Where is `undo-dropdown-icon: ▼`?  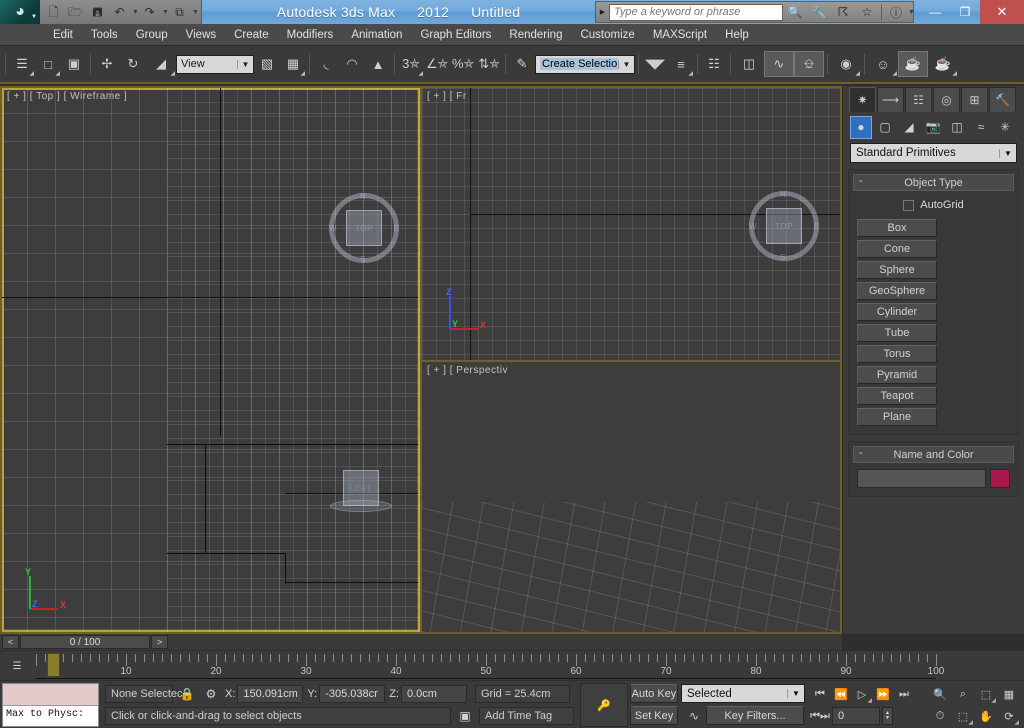
undo-dropdown-icon: ▼ is located at coordinates (135, 12).